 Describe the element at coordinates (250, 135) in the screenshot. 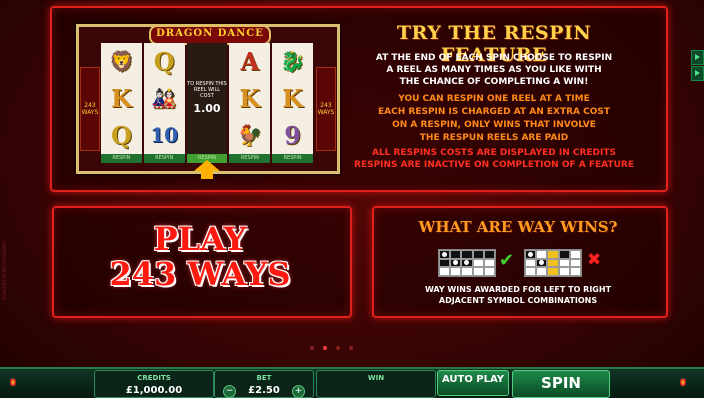

I see `rooster-symbol: 🐓` at that location.